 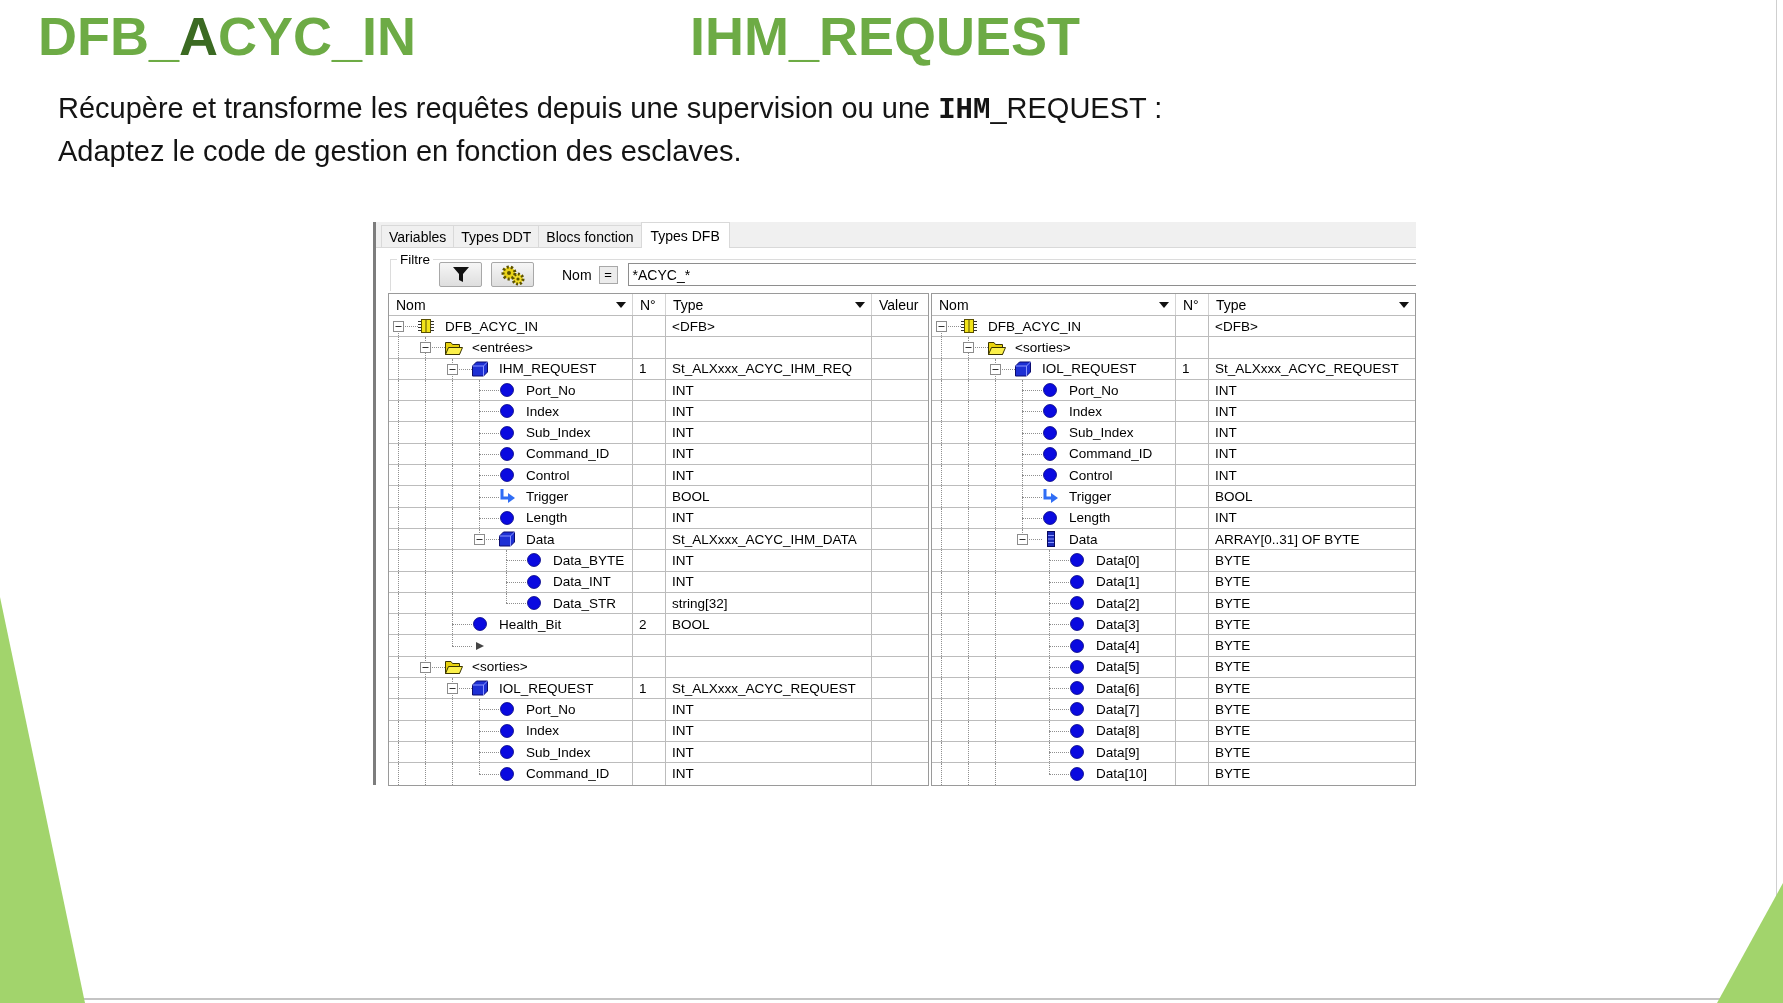 I want to click on operator-button: =, so click(x=608, y=274).